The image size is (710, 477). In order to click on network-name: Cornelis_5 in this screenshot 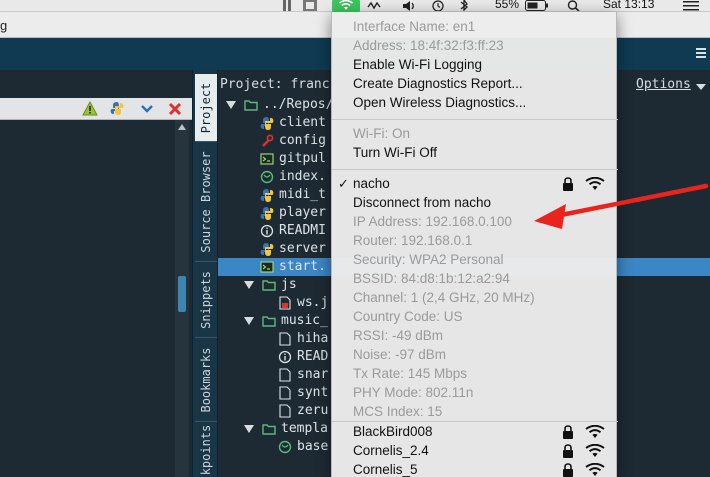, I will do `click(385, 469)`.